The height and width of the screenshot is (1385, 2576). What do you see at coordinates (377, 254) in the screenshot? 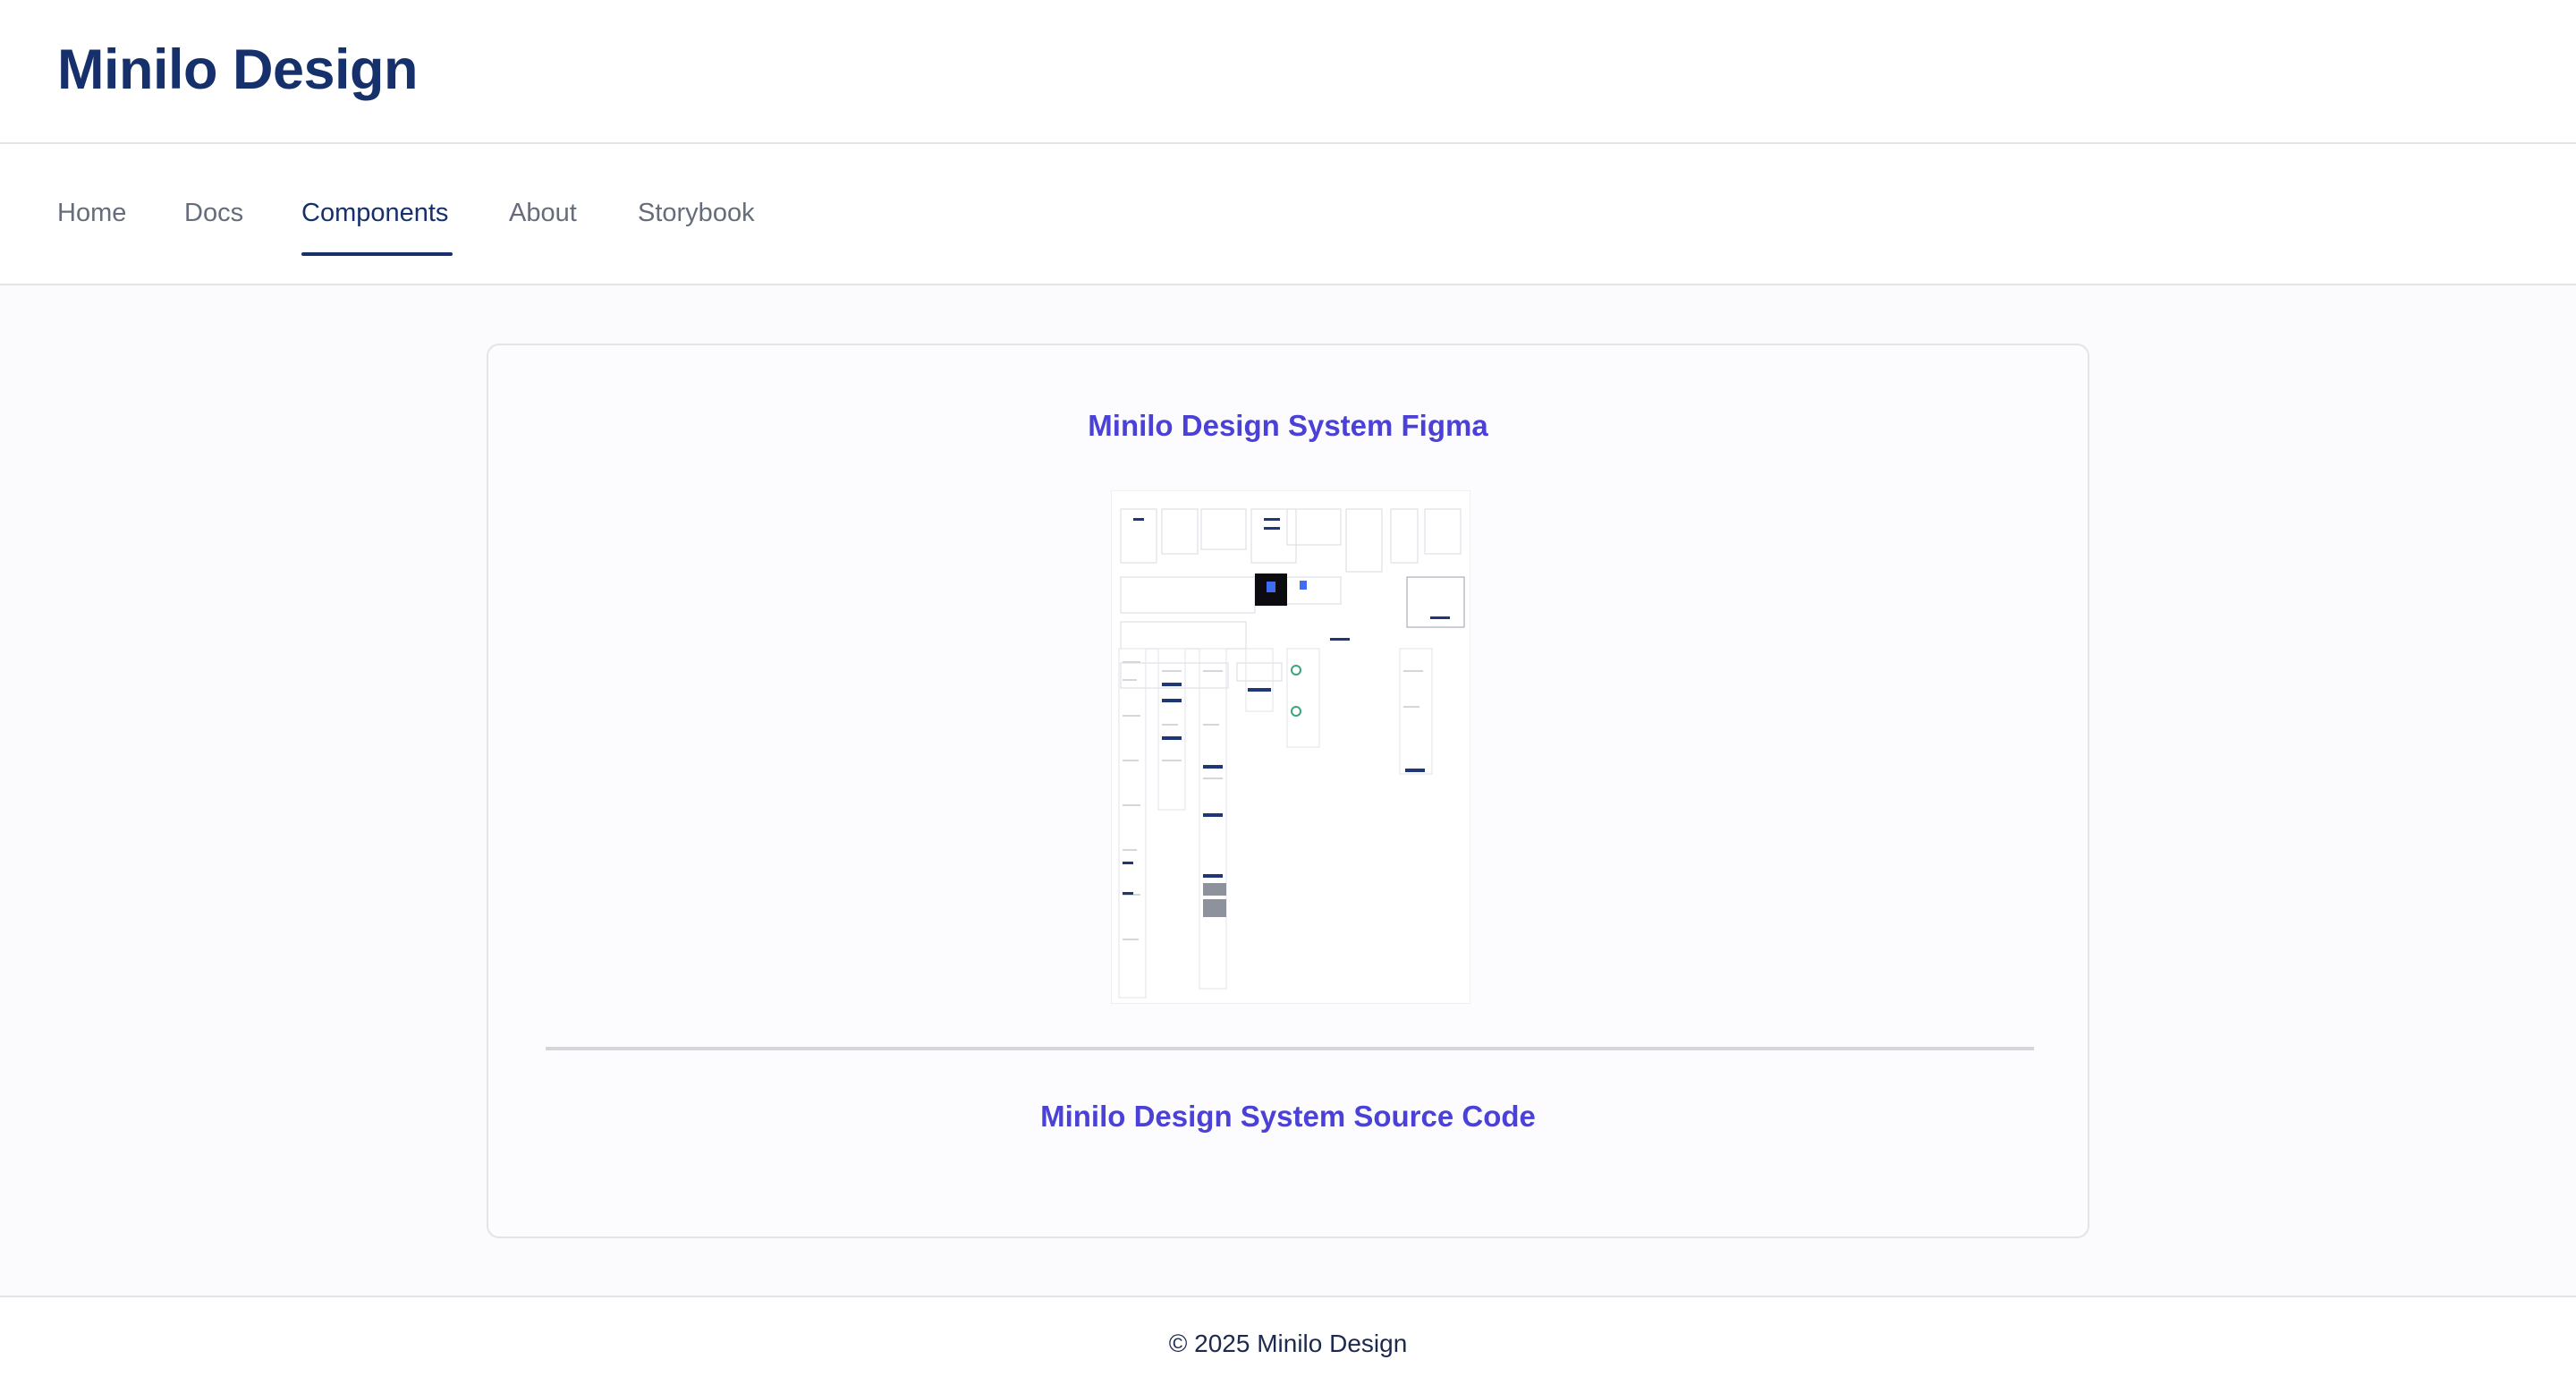
I see `nav-active-indicator` at bounding box center [377, 254].